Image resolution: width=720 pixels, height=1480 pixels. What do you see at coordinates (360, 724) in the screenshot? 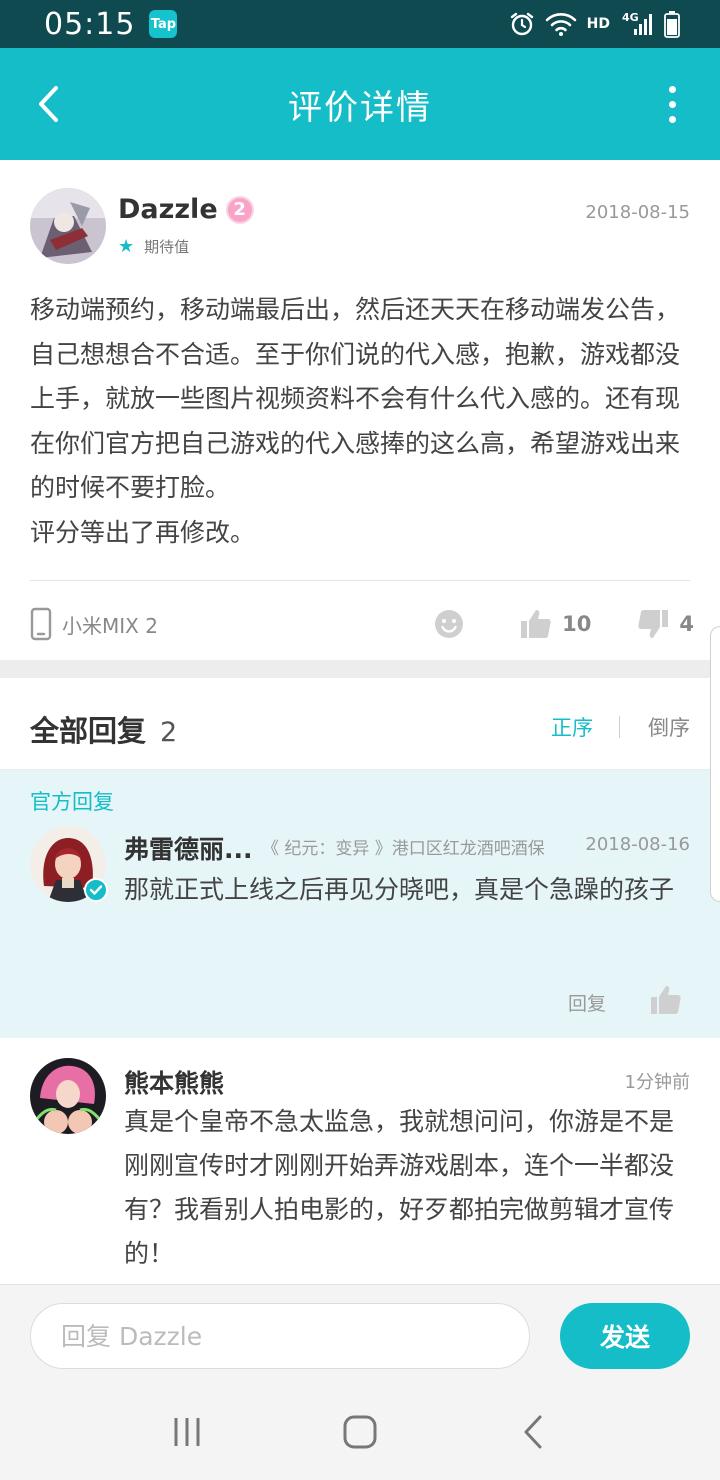
I see `replies-header: 全部回复 2 正序 倒序` at bounding box center [360, 724].